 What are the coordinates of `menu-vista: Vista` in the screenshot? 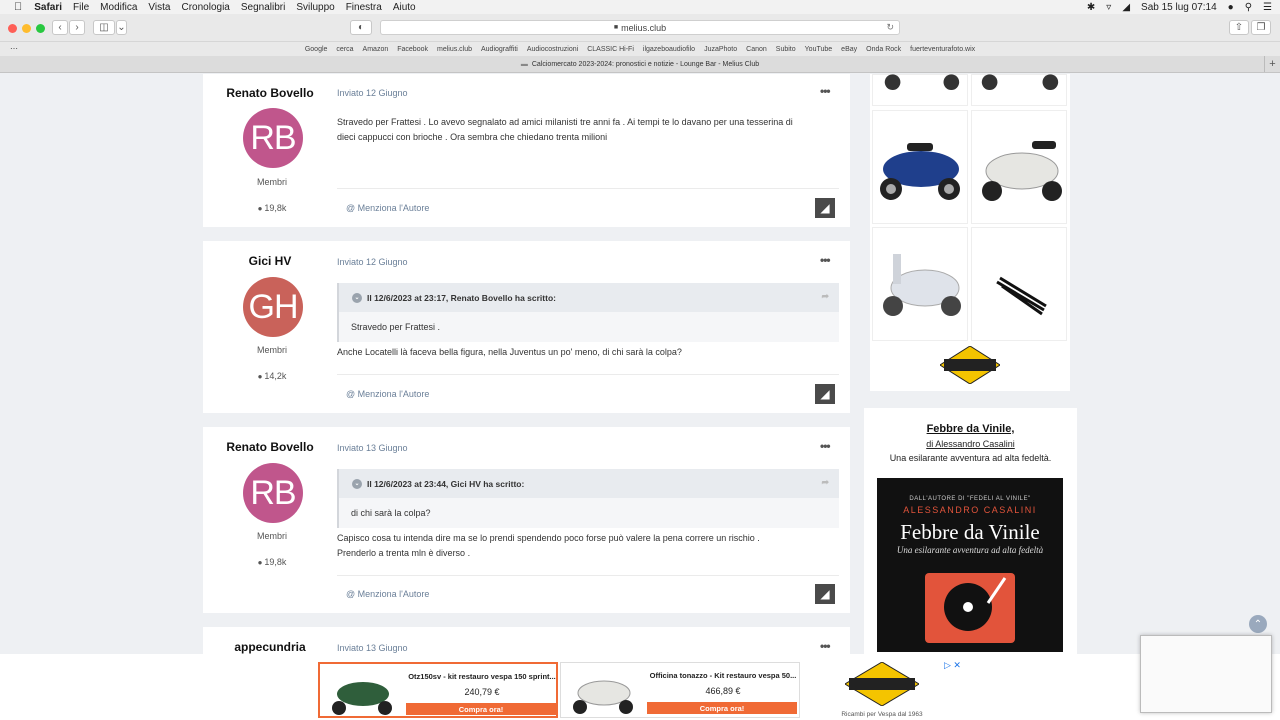 It's located at (159, 7).